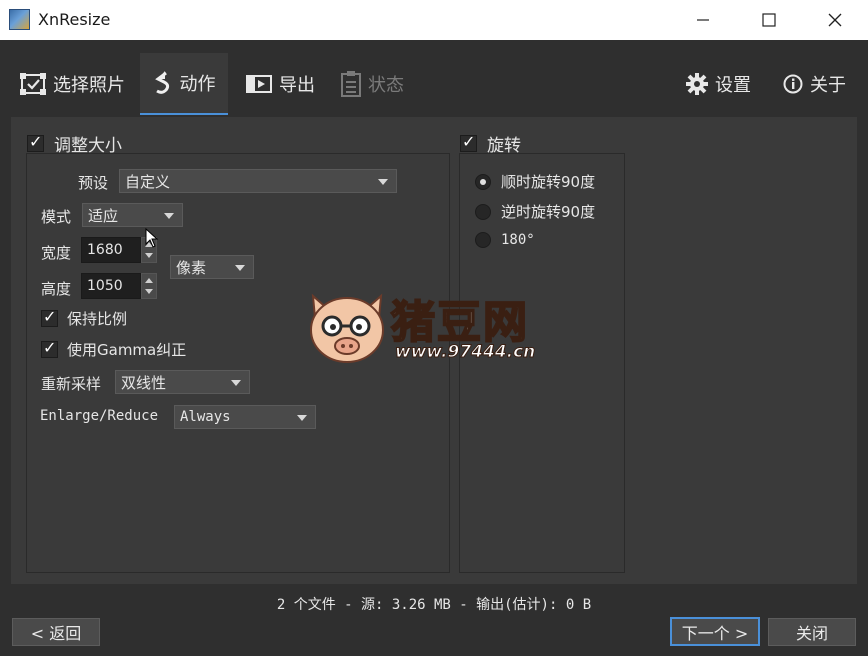  I want to click on pig-logo-icon, so click(347, 328).